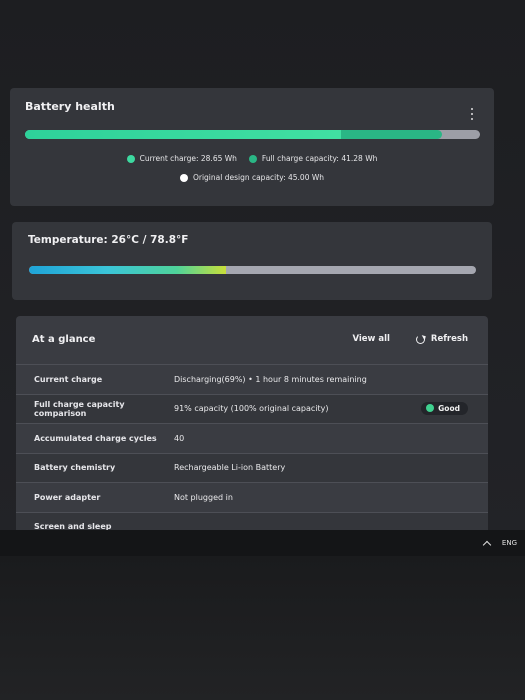  Describe the element at coordinates (449, 408) in the screenshot. I see `status-badge-label: Good` at that location.